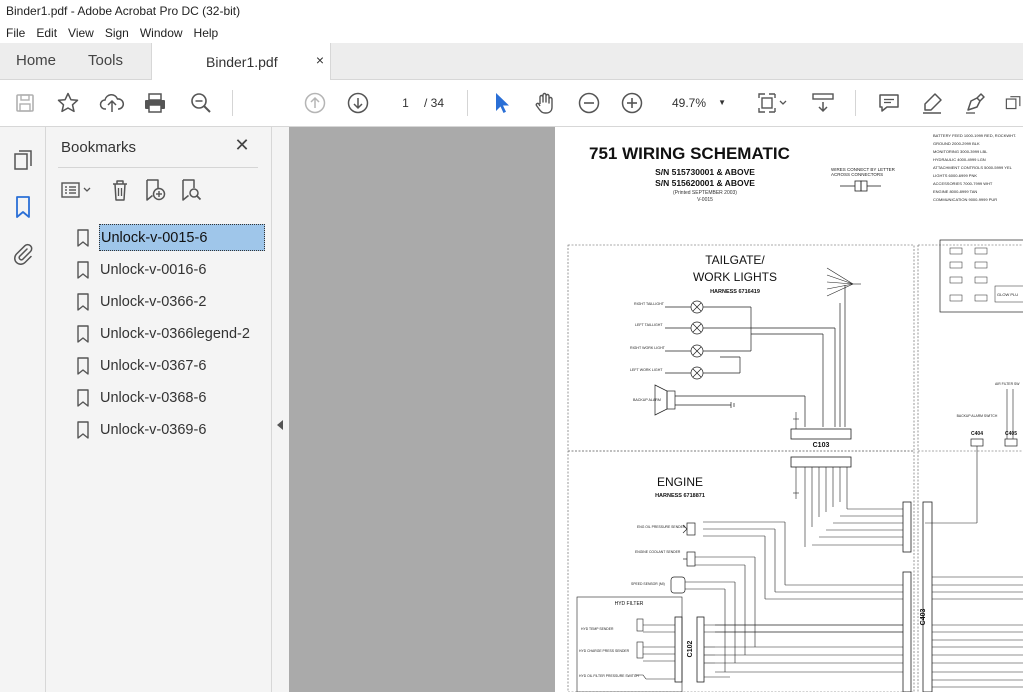  I want to click on bookmark-item: Unlock-v-0366-2, so click(158, 302).